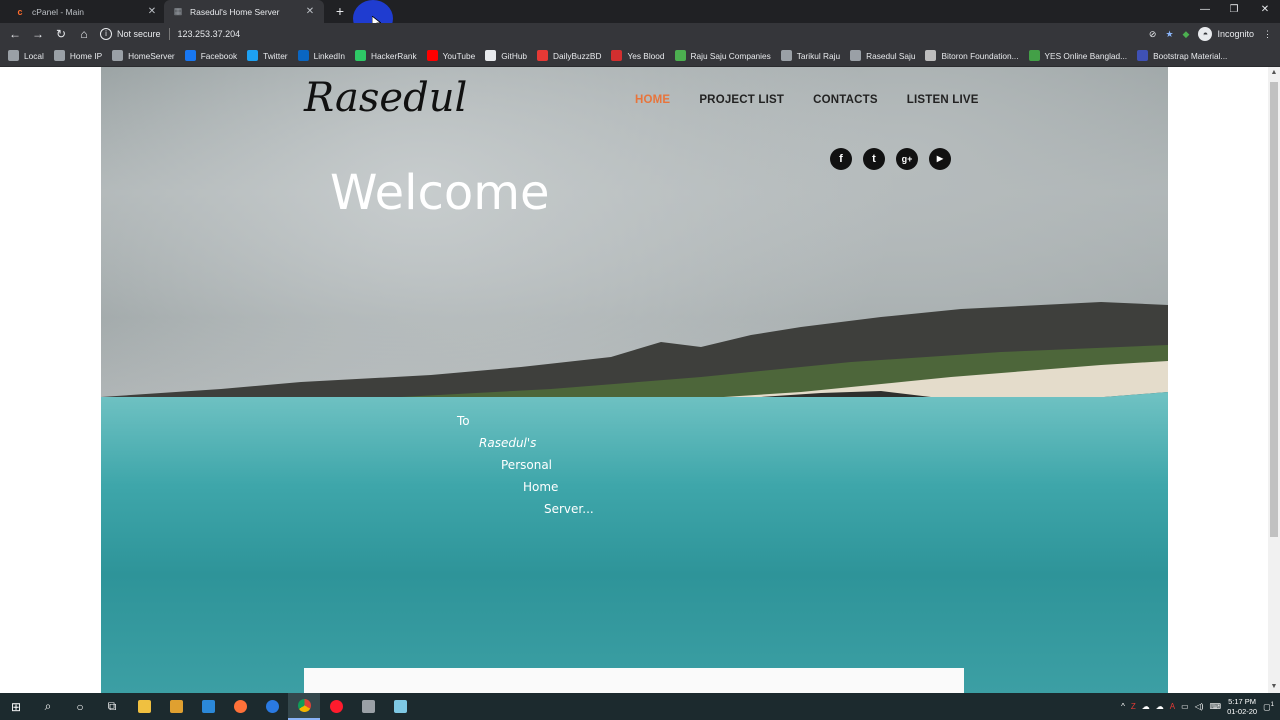  I want to click on tab-cpanel: c cPanel - Main ✕, so click(86, 11).